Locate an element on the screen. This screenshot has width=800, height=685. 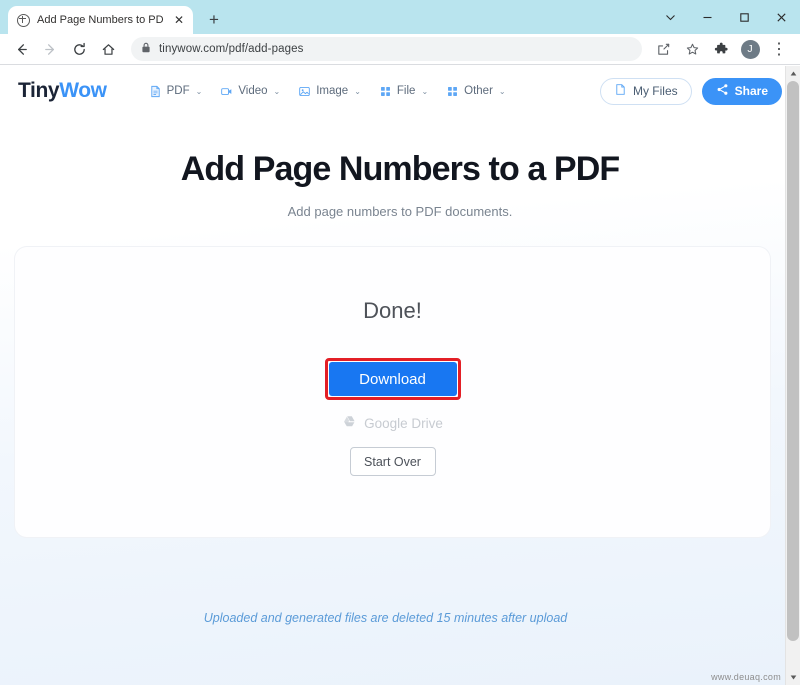
watermark: www.deuaq.com is located at coordinates (746, 677).